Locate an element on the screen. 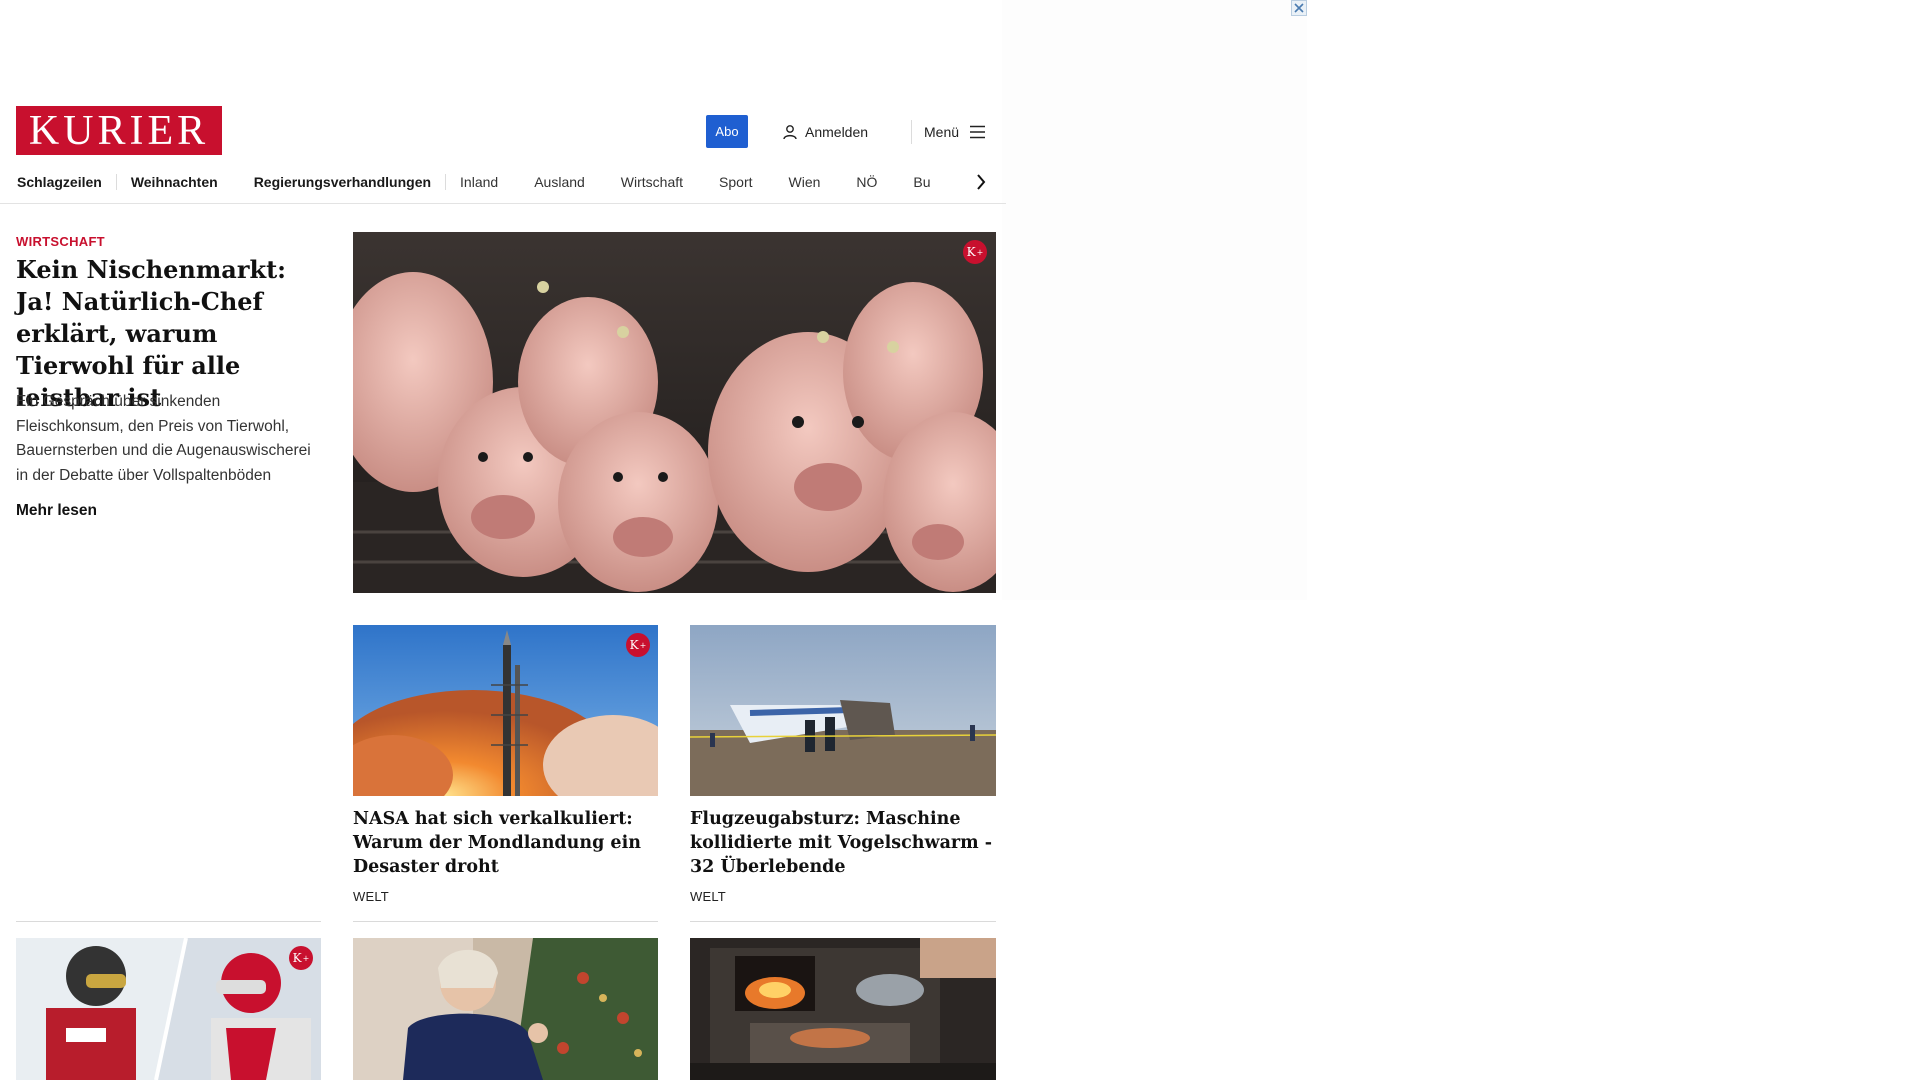  lead-image-pigs: K + is located at coordinates (674, 412).